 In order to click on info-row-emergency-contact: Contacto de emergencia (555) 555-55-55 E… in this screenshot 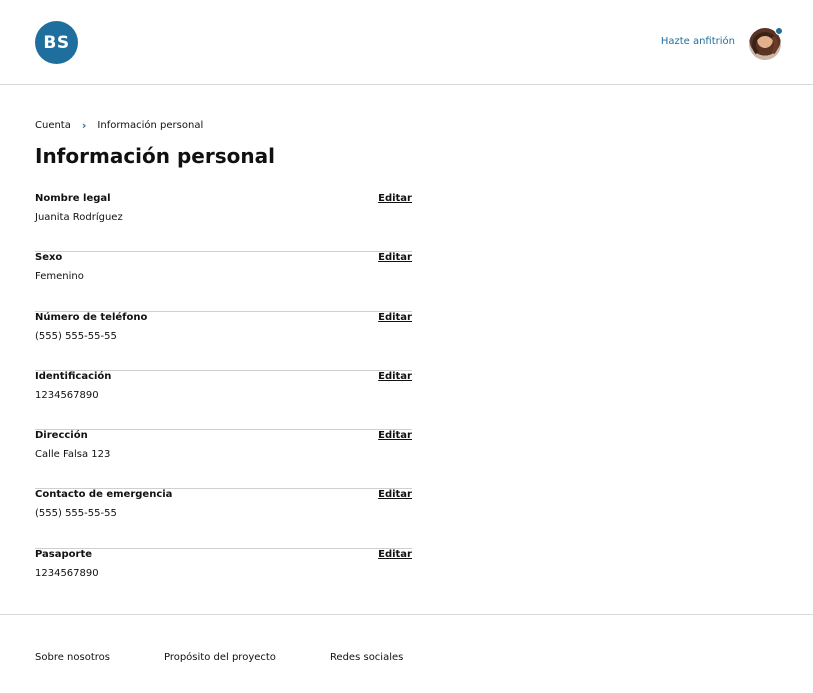, I will do `click(223, 519)`.